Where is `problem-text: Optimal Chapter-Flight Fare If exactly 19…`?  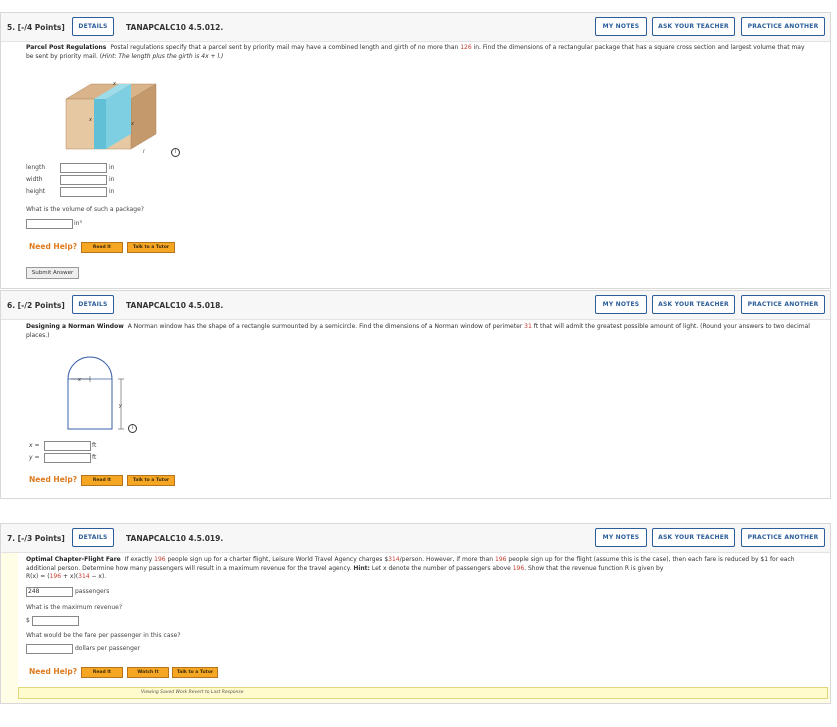
problem-text: Optimal Chapter-Flight Fare If exactly 19… is located at coordinates (418, 569).